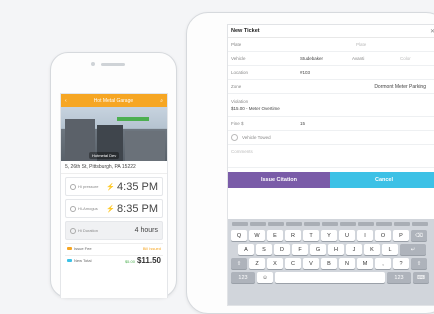  I want to click on key: W, so click(257, 235).